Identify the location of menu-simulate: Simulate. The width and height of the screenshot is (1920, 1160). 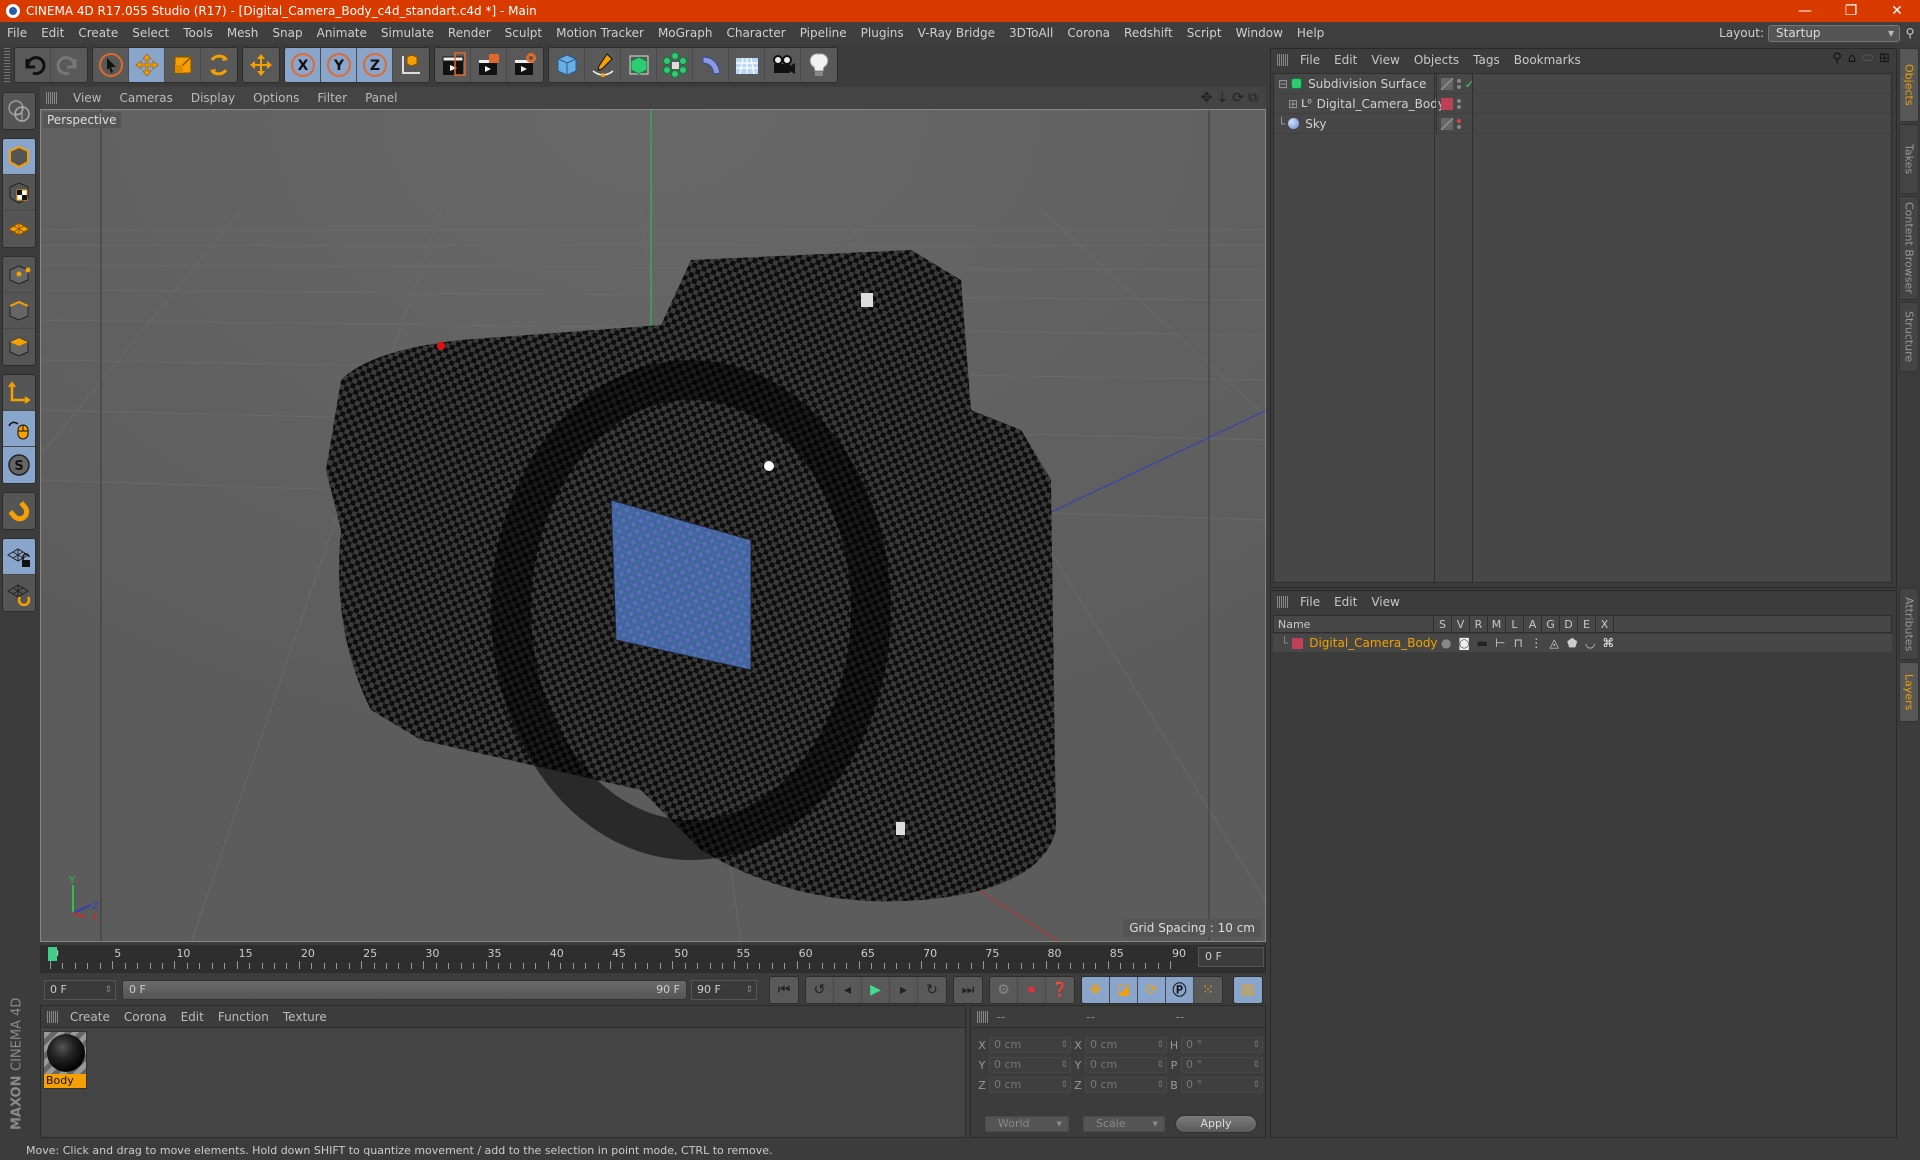
(407, 33).